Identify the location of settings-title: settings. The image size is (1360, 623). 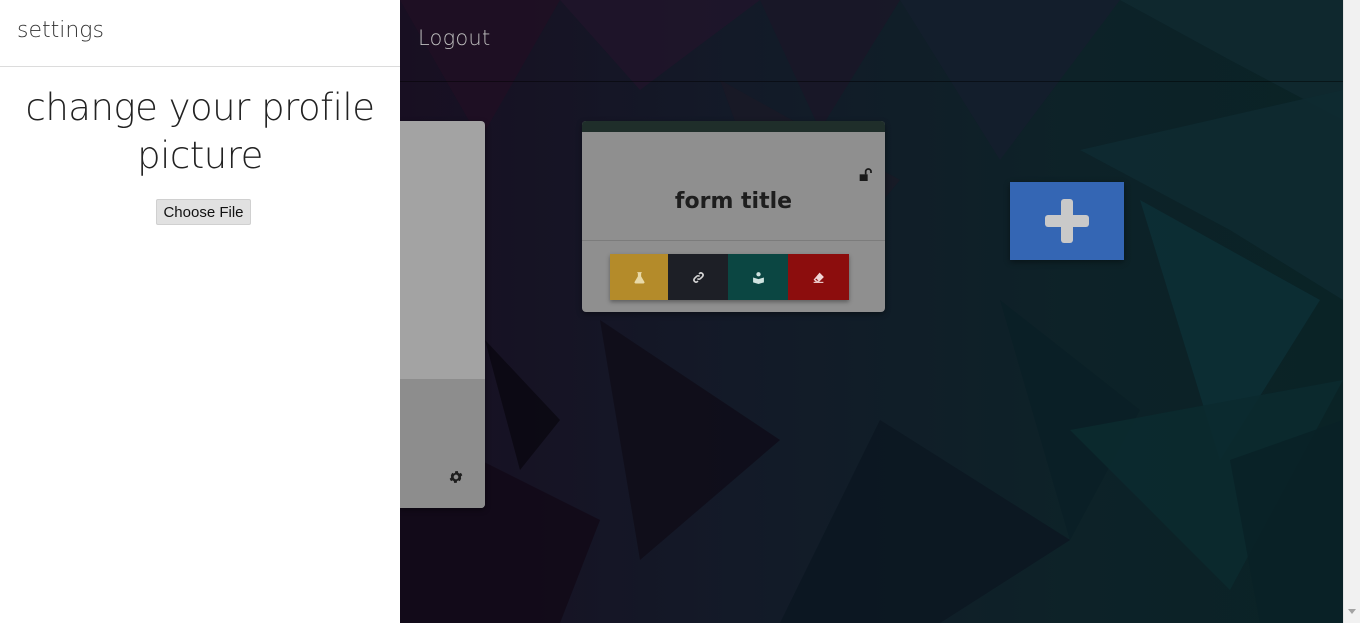
(60, 30).